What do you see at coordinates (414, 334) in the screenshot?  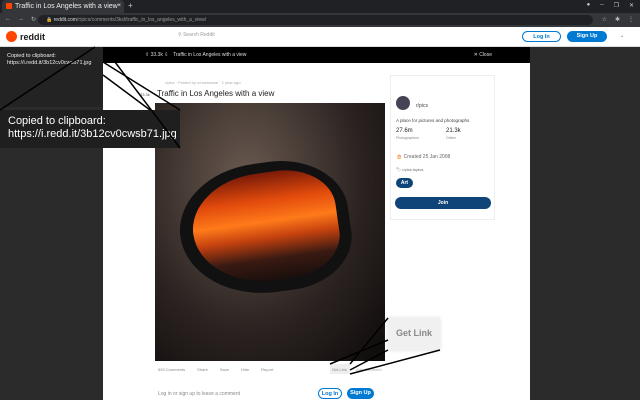 I see `get-link-magnified: Get Link` at bounding box center [414, 334].